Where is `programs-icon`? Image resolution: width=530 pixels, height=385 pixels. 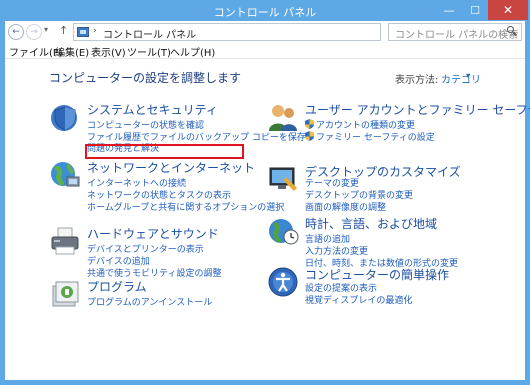
programs-icon is located at coordinates (65, 294).